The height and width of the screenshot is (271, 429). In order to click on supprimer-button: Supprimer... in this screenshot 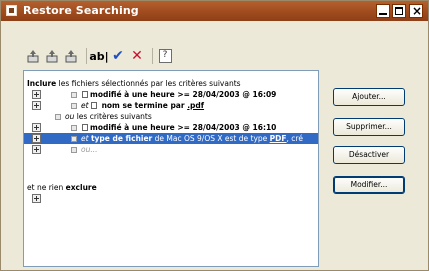, I will do `click(369, 127)`.